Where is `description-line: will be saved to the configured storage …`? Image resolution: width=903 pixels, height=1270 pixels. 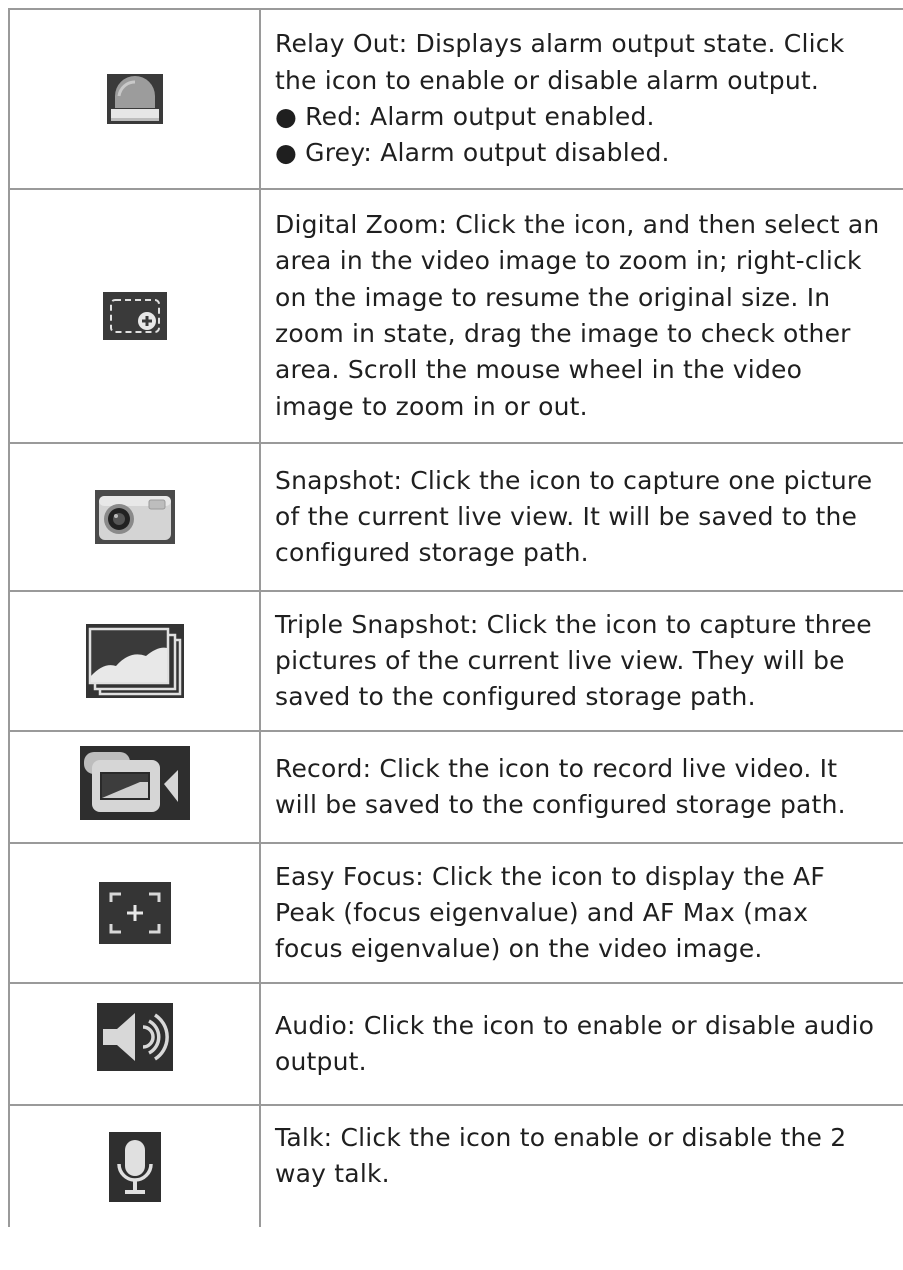
description-line: will be saved to the configured storage … is located at coordinates (560, 804).